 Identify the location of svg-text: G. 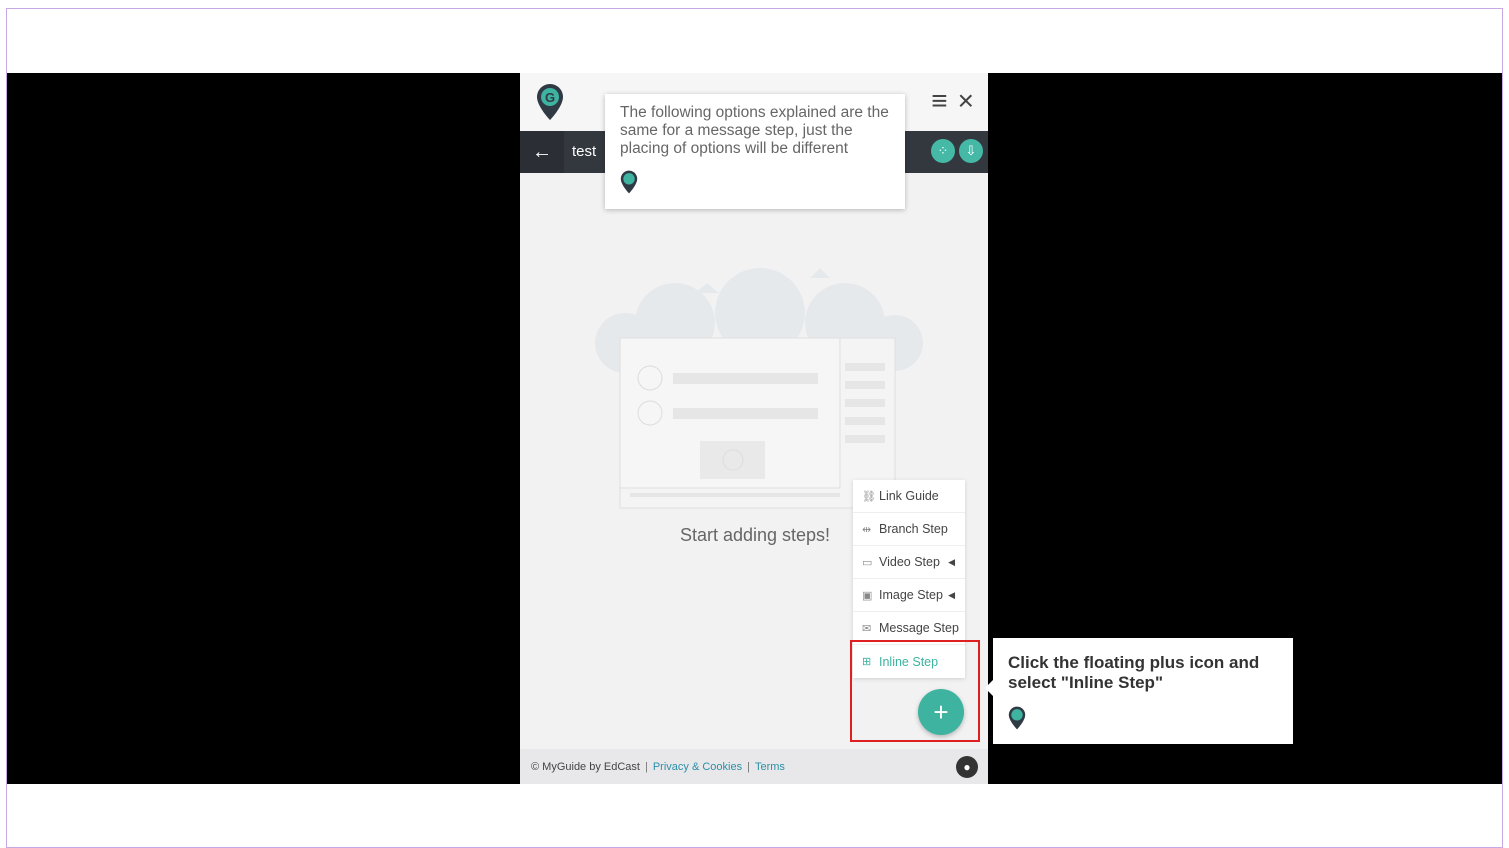
(550, 97).